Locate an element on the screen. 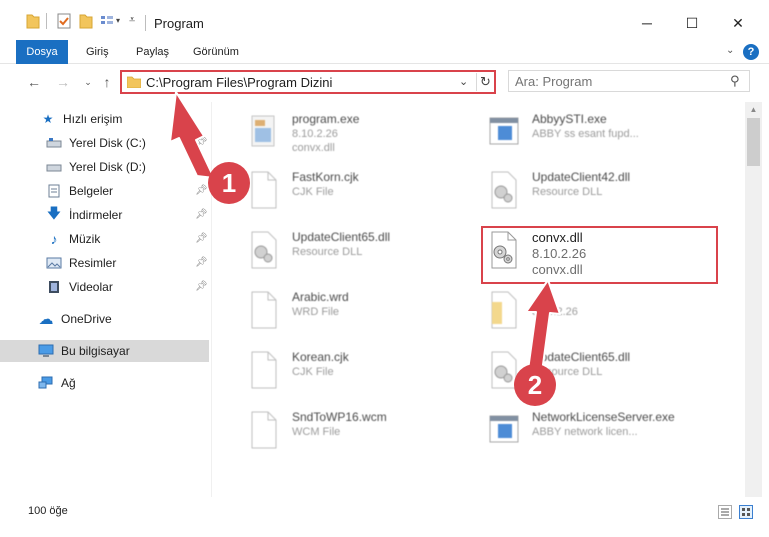  maximize-button: ☐ is located at coordinates (692, 23).